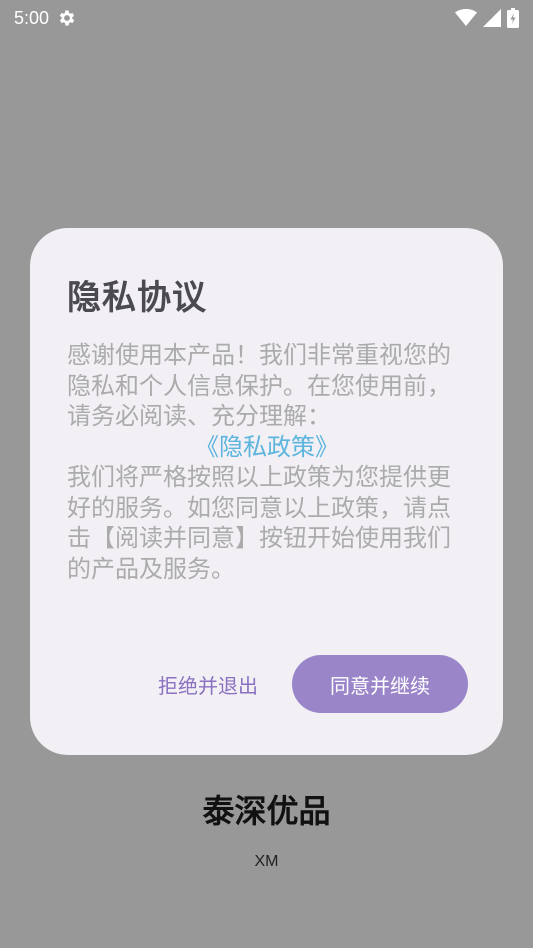 The width and height of the screenshot is (533, 948). Describe the element at coordinates (266, 18) in the screenshot. I see `status-bar: 5:00` at that location.